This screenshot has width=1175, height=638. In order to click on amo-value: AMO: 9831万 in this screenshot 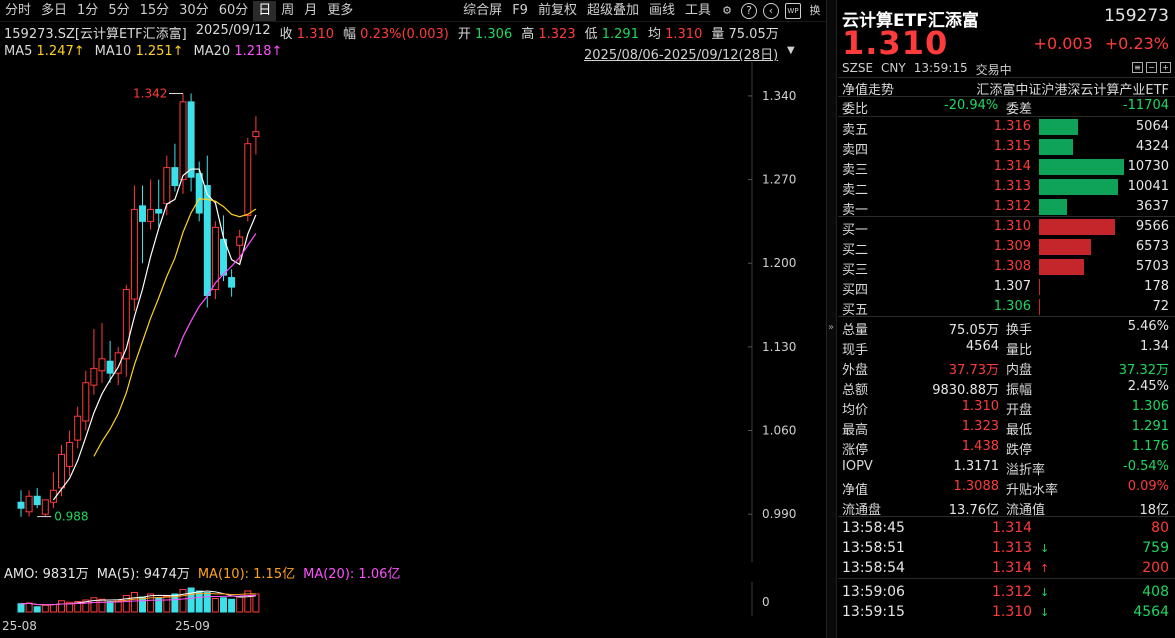, I will do `click(46, 574)`.